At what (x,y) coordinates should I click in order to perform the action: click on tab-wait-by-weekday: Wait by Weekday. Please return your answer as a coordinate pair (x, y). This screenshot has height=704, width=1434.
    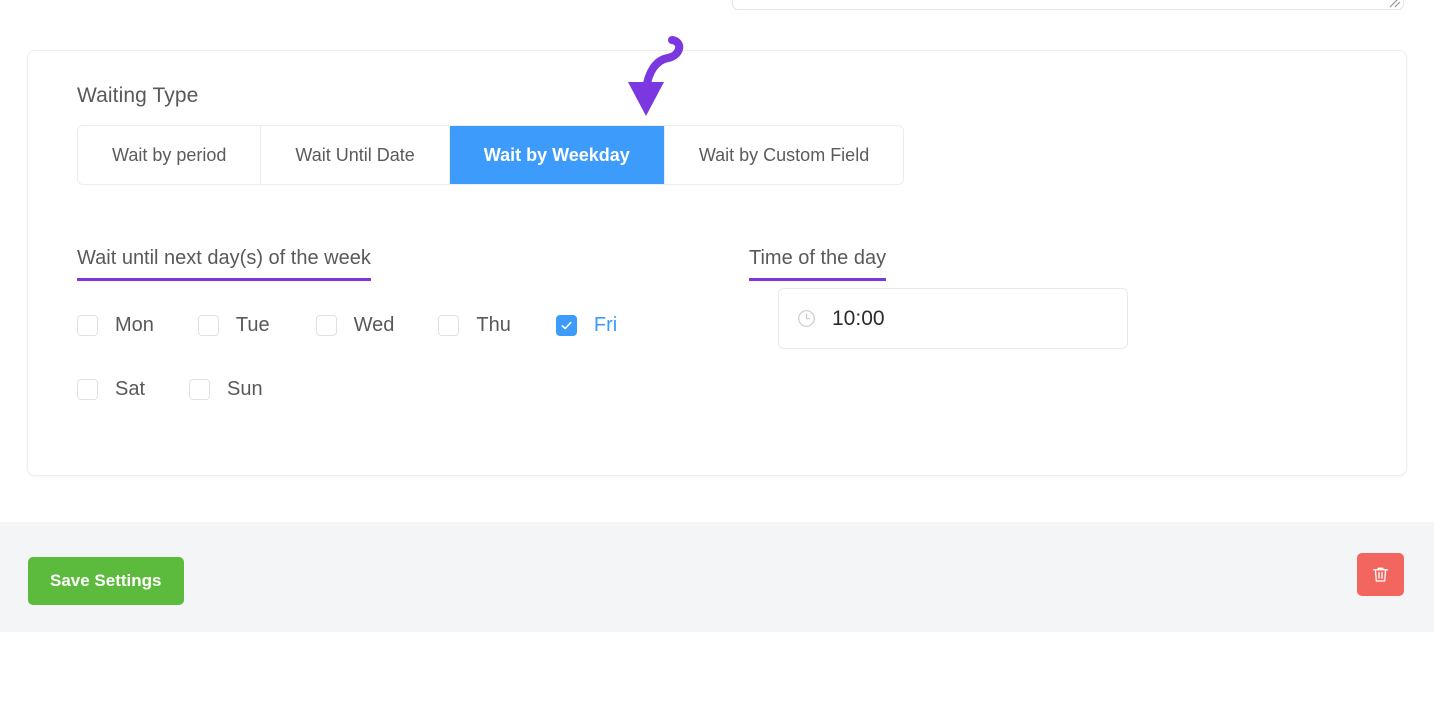
    Looking at the image, I should click on (557, 155).